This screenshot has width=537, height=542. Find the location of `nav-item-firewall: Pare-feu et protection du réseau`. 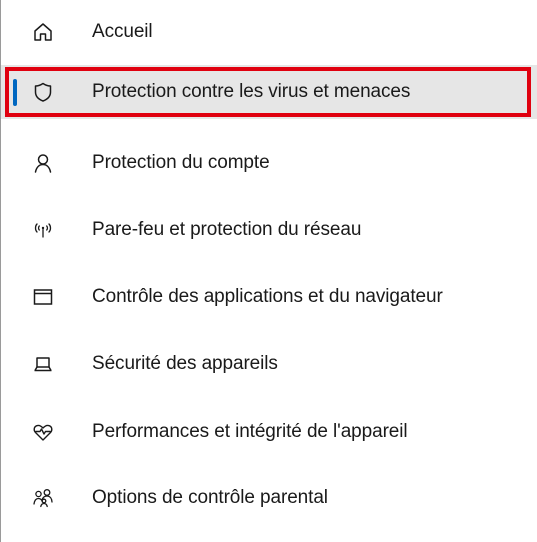

nav-item-firewall: Pare-feu et protection du réseau is located at coordinates (269, 230).